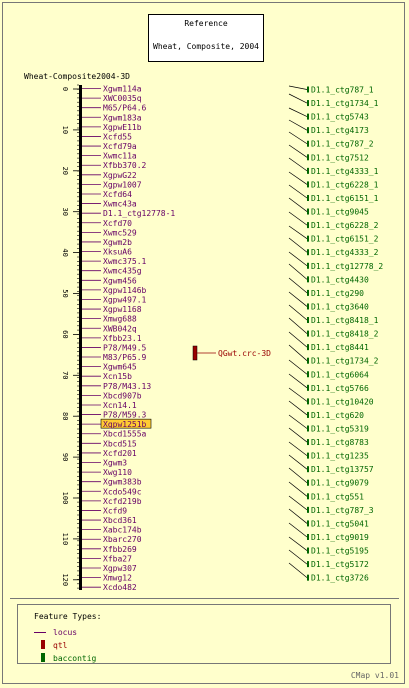 Image resolution: width=409 pixels, height=688 pixels. I want to click on contig-label: D1.1_ctg6228_1, so click(345, 184).